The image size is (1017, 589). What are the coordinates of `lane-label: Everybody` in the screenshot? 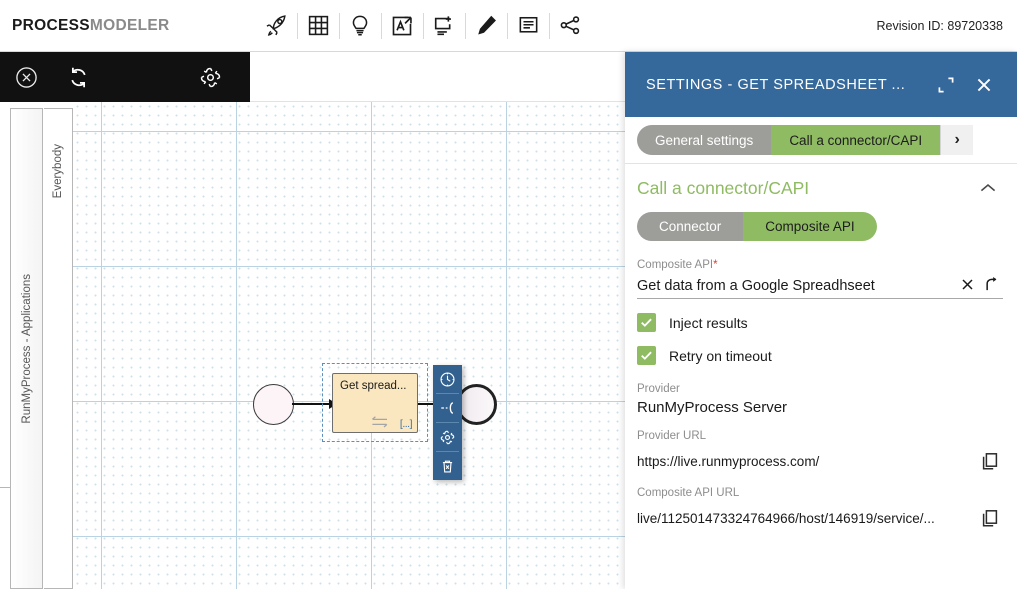 It's located at (58, 171).